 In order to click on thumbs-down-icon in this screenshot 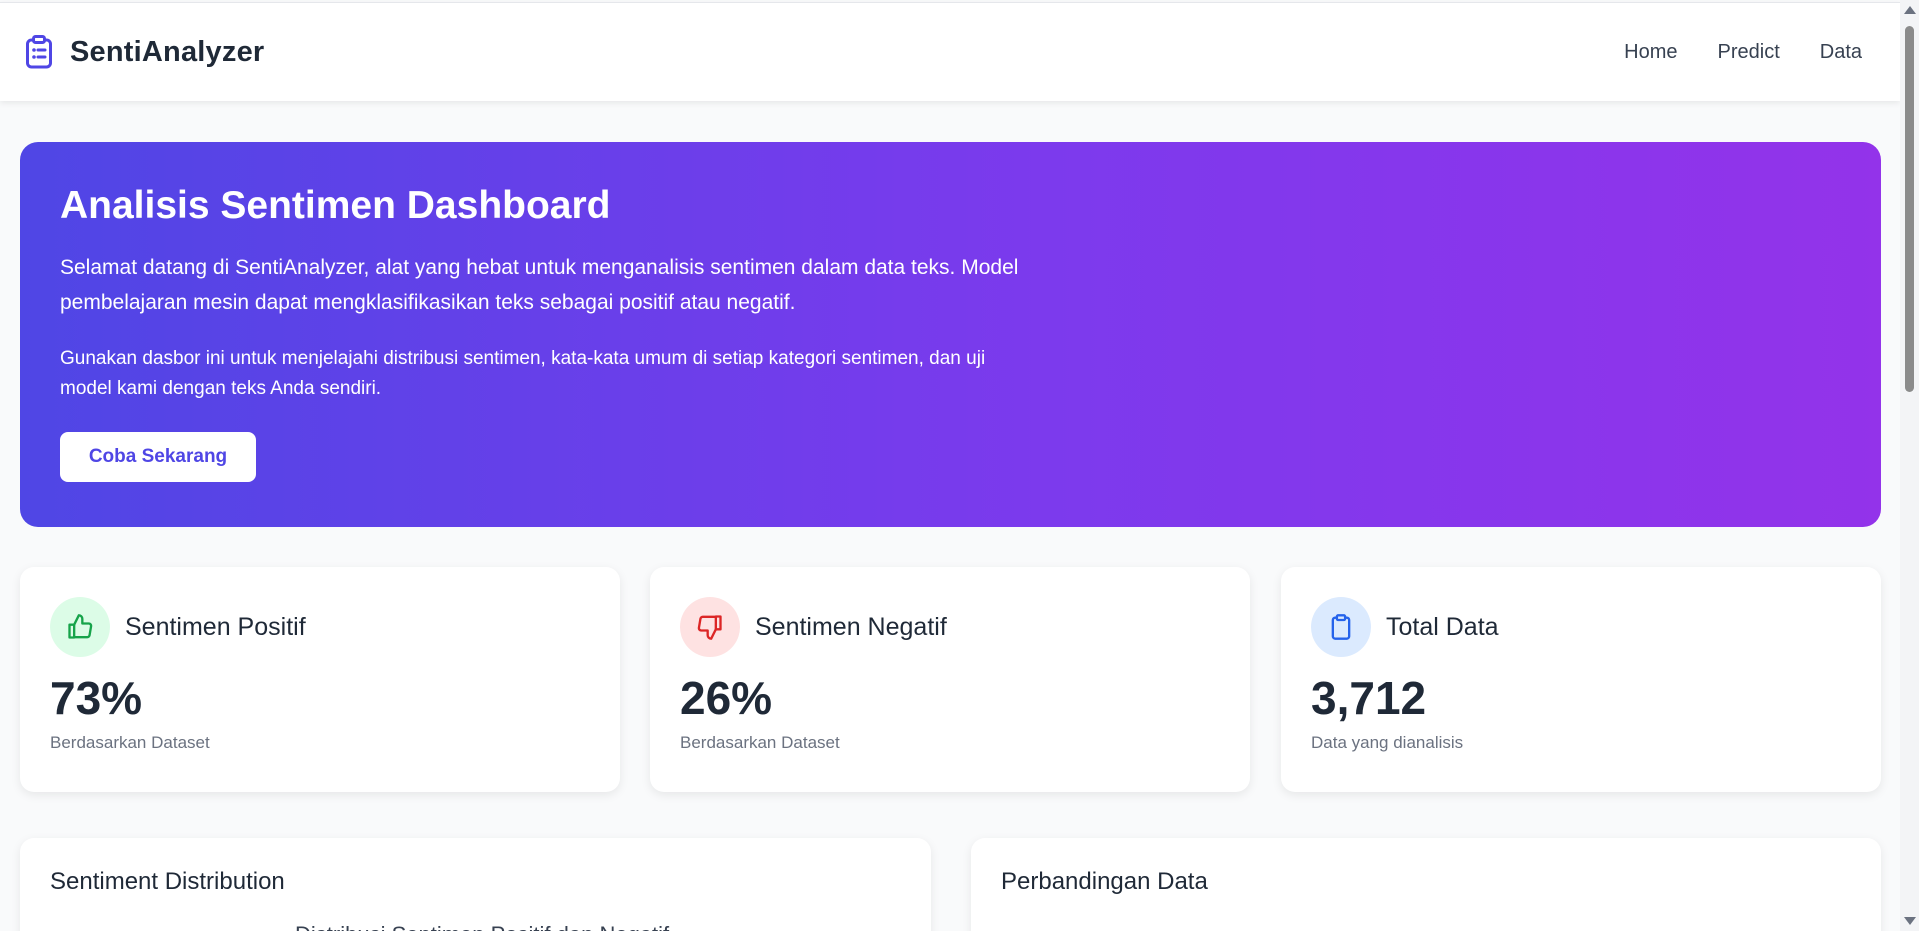, I will do `click(710, 627)`.